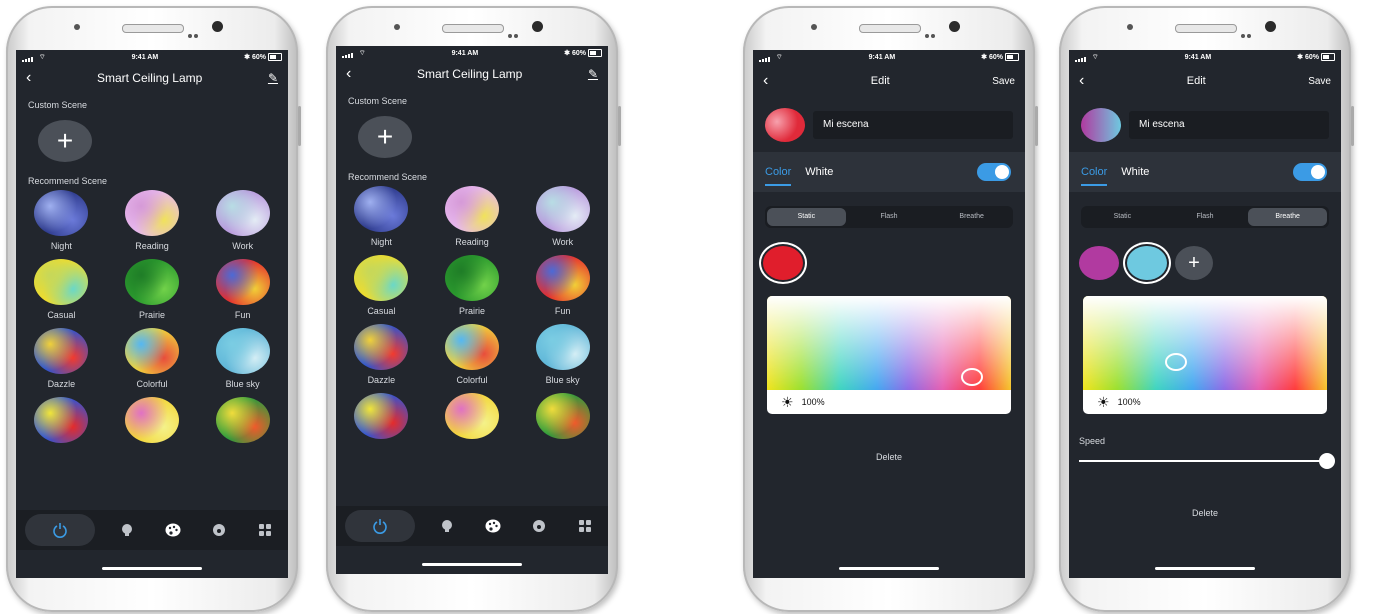  Describe the element at coordinates (1099, 263) in the screenshot. I see `color-swatch` at that location.